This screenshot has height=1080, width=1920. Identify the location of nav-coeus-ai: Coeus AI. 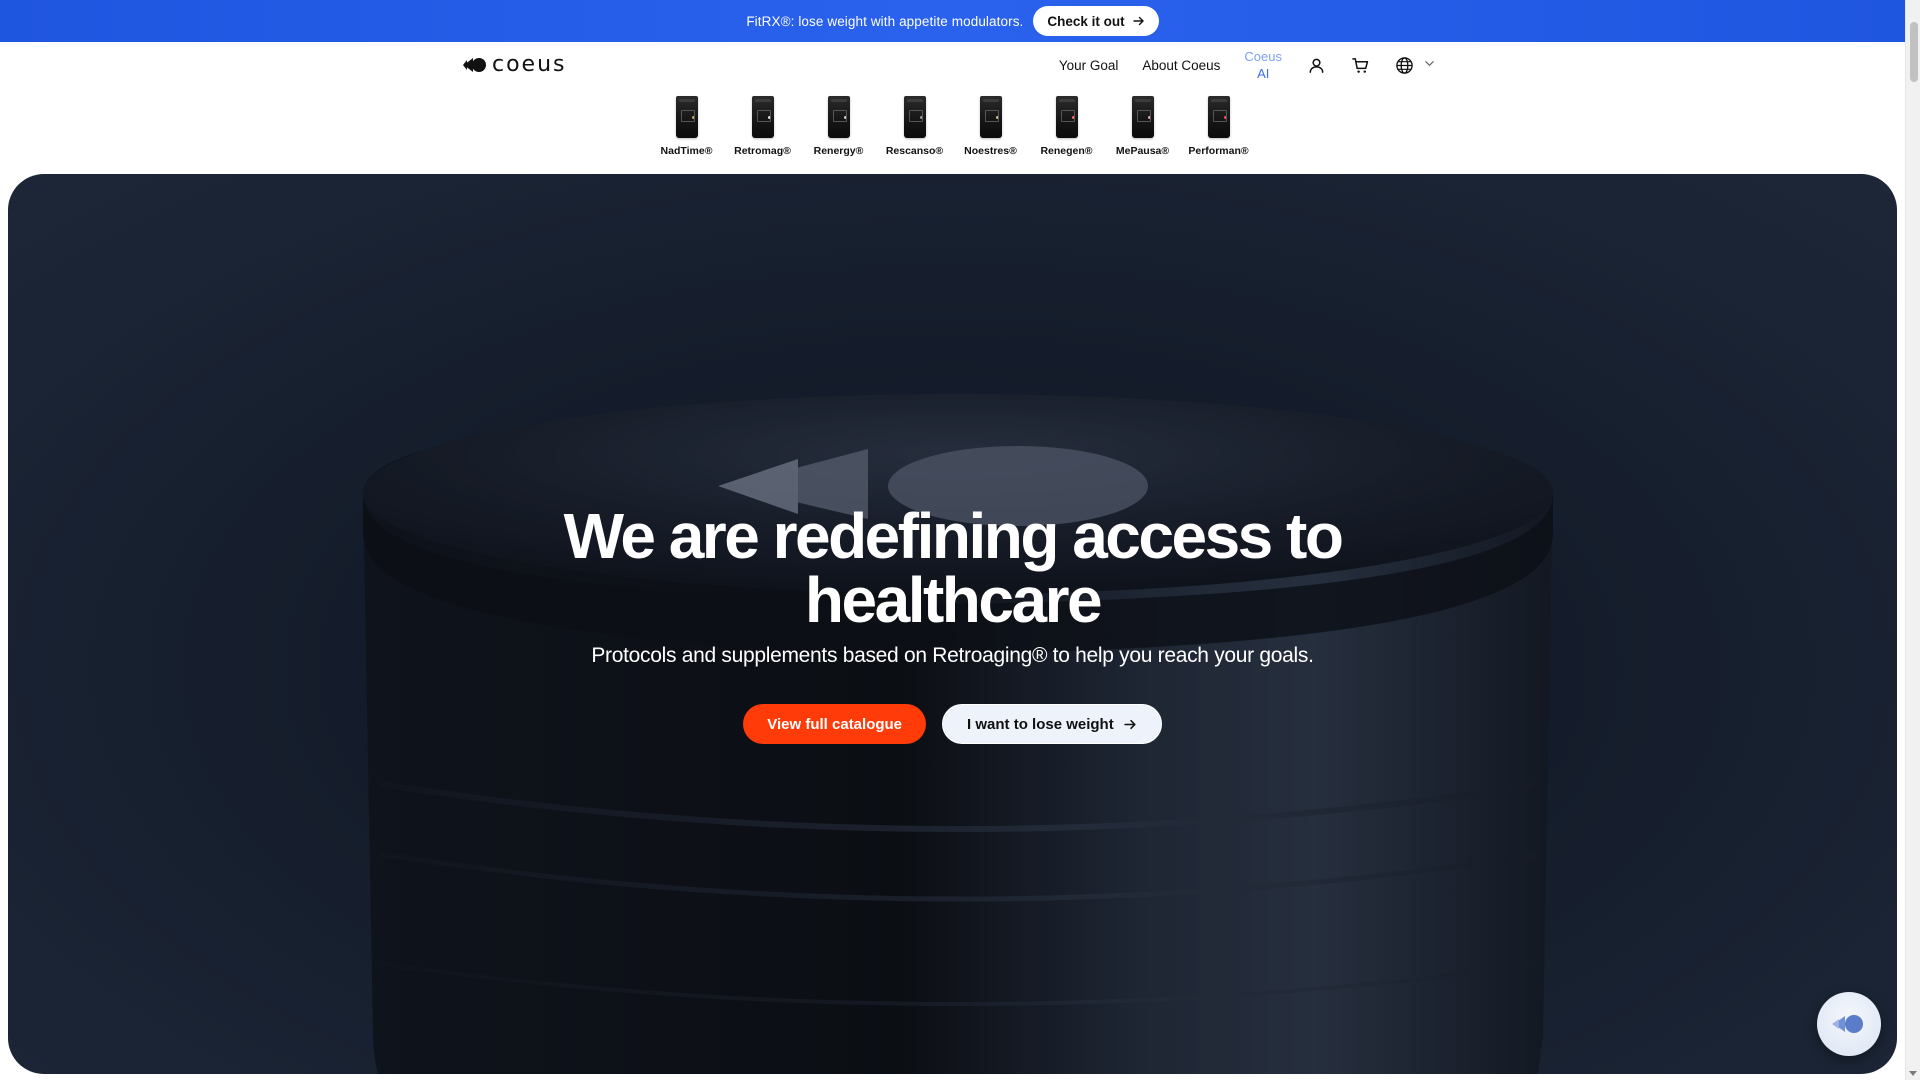
(1263, 65).